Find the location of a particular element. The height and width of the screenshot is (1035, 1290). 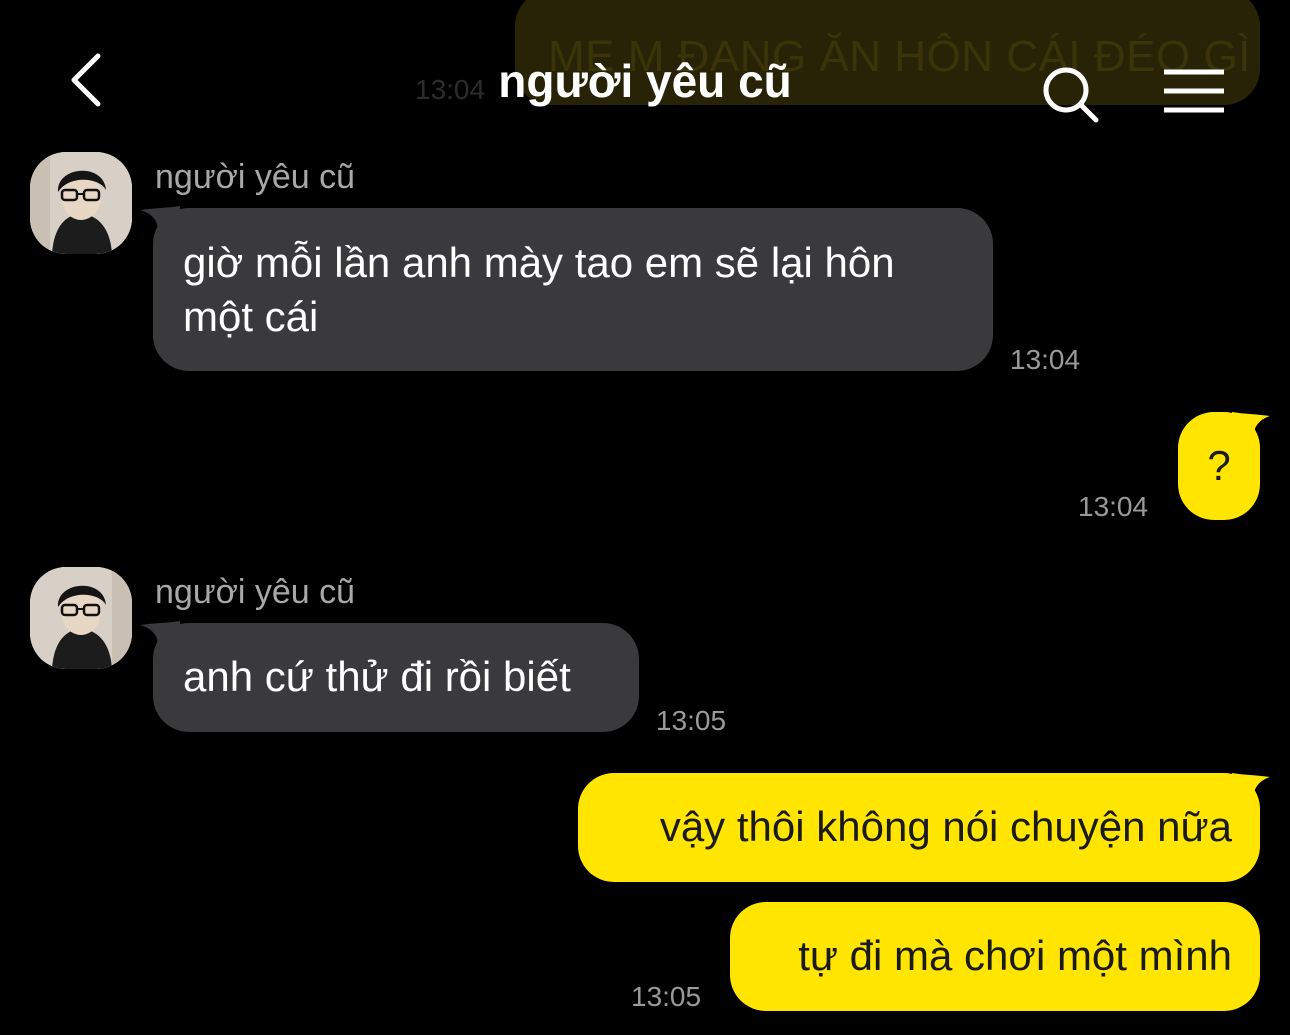

message-text: tự đi mà chơi một mình is located at coordinates (1015, 955).